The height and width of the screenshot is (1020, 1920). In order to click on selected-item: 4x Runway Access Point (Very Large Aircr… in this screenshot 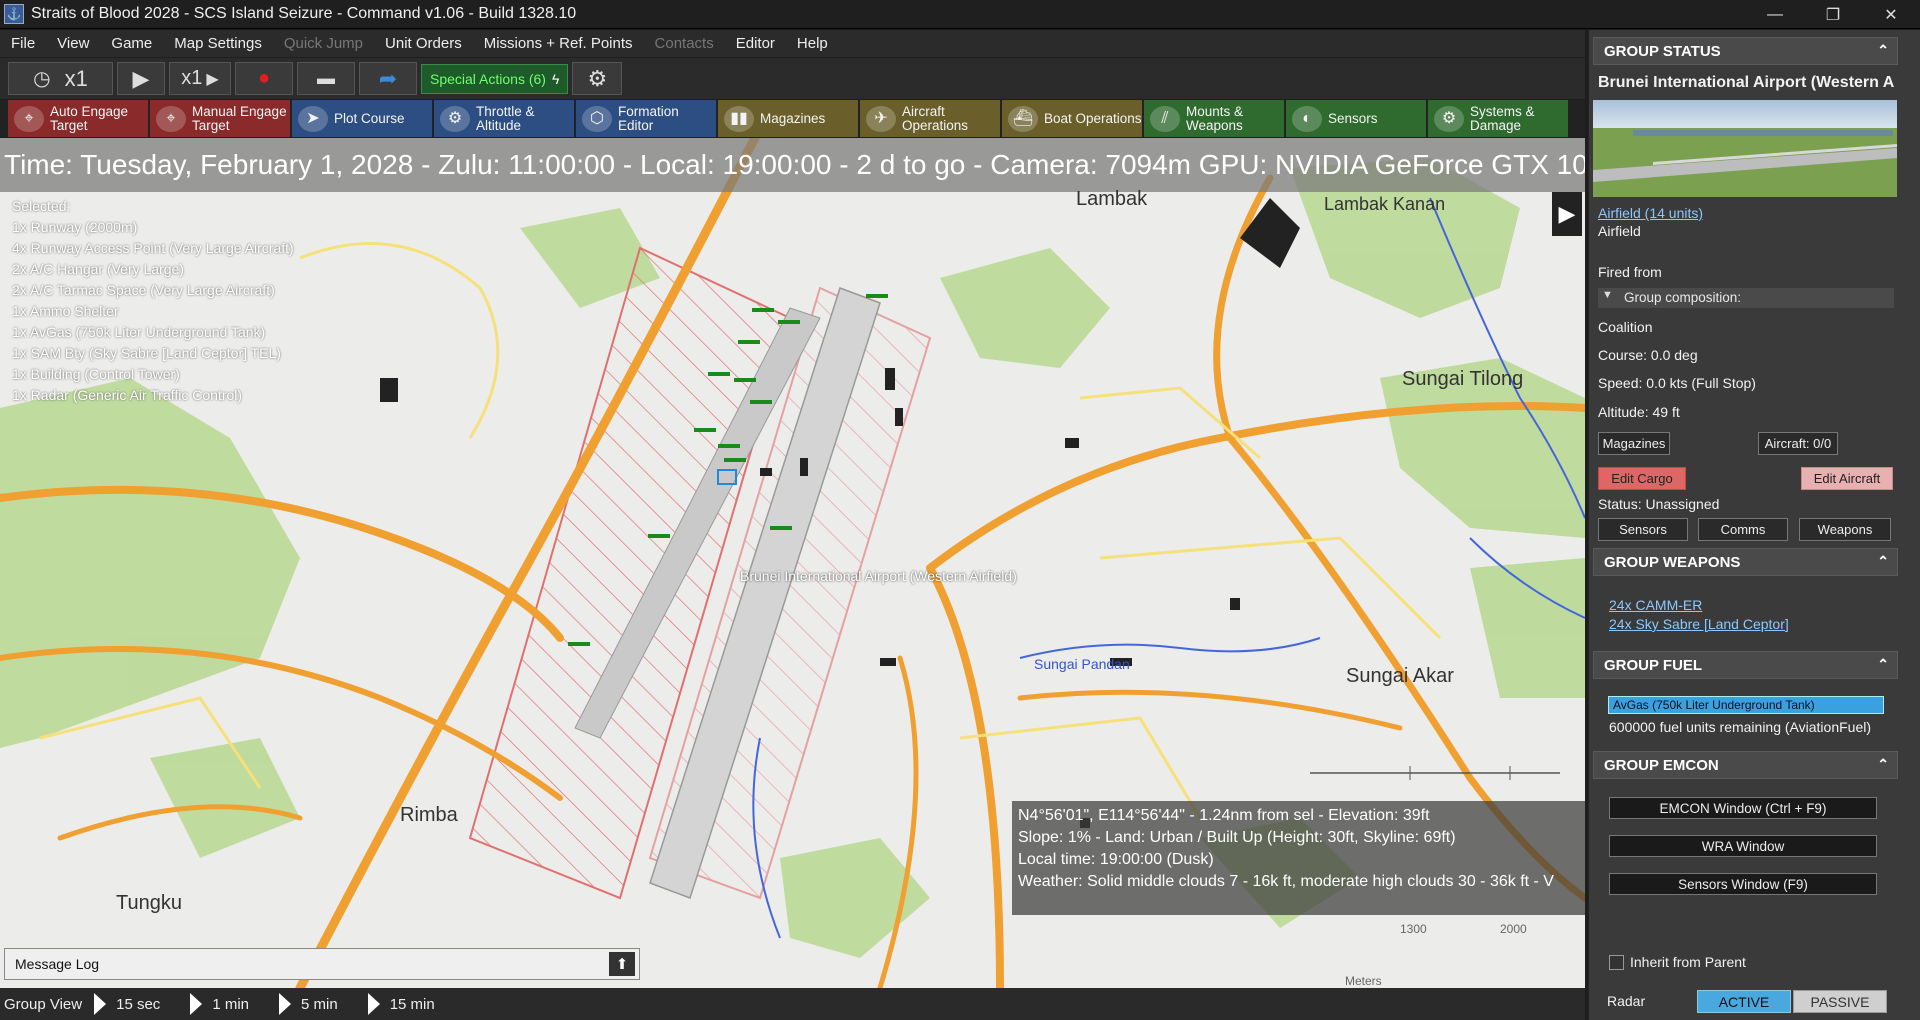, I will do `click(153, 248)`.